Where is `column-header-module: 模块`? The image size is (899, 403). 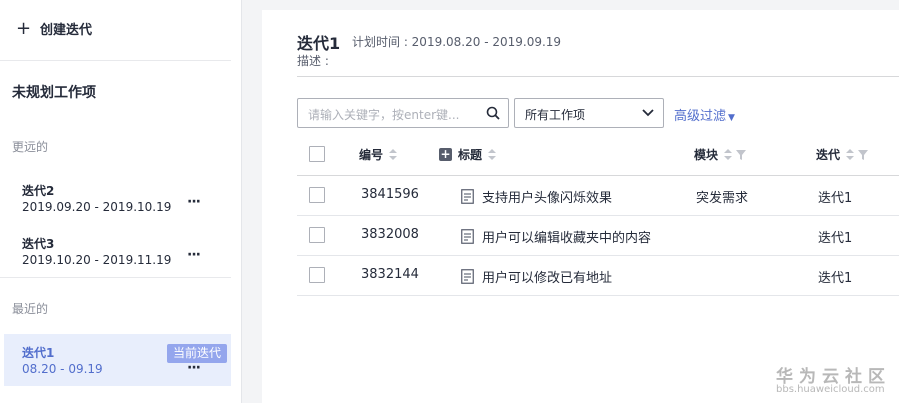 column-header-module: 模块 is located at coordinates (720, 154).